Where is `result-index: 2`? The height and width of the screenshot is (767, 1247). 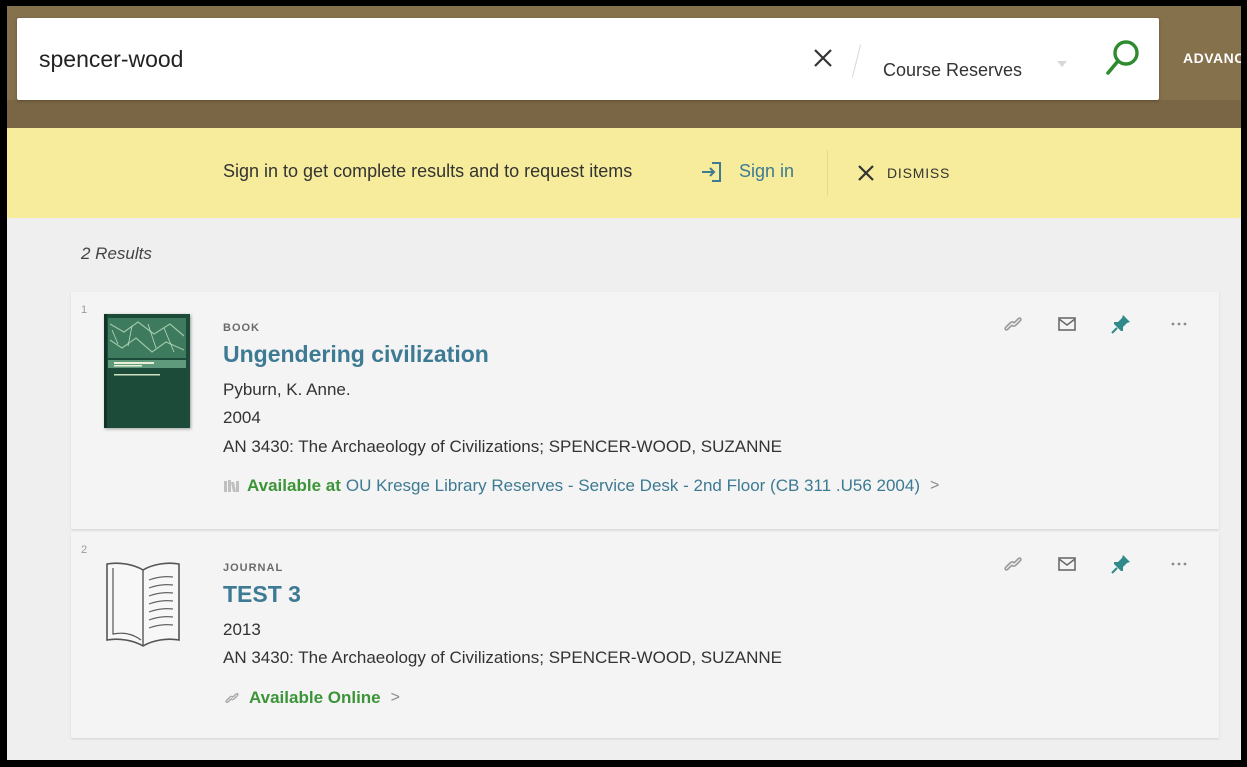
result-index: 2 is located at coordinates (84, 550).